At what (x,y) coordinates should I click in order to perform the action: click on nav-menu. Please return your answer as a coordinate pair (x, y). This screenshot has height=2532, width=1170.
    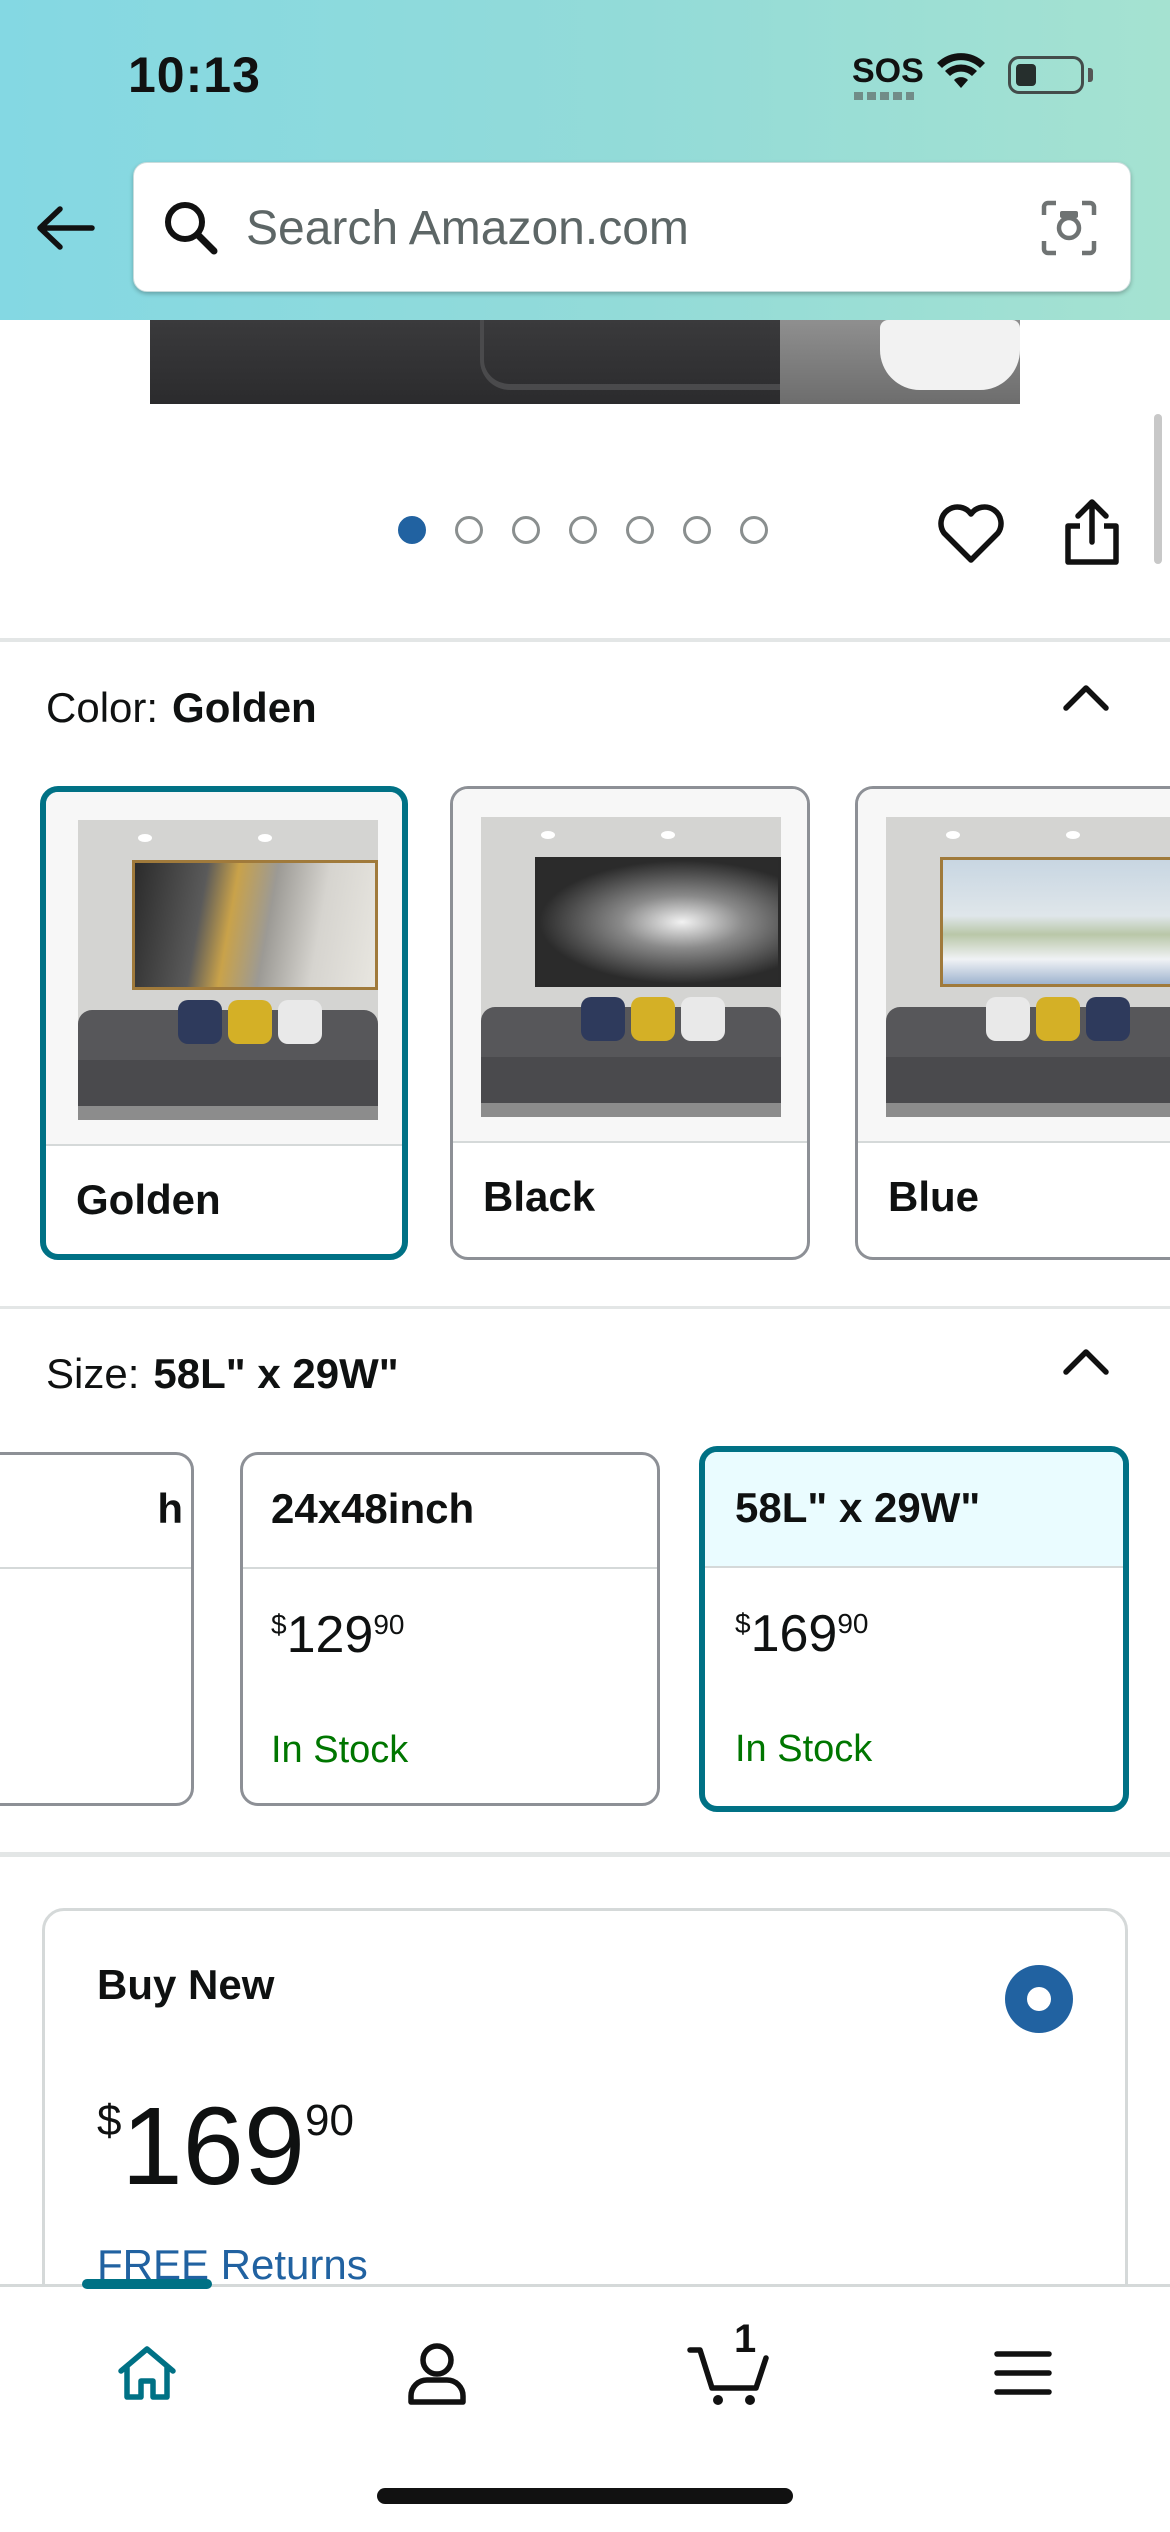
    Looking at the image, I should click on (1023, 2373).